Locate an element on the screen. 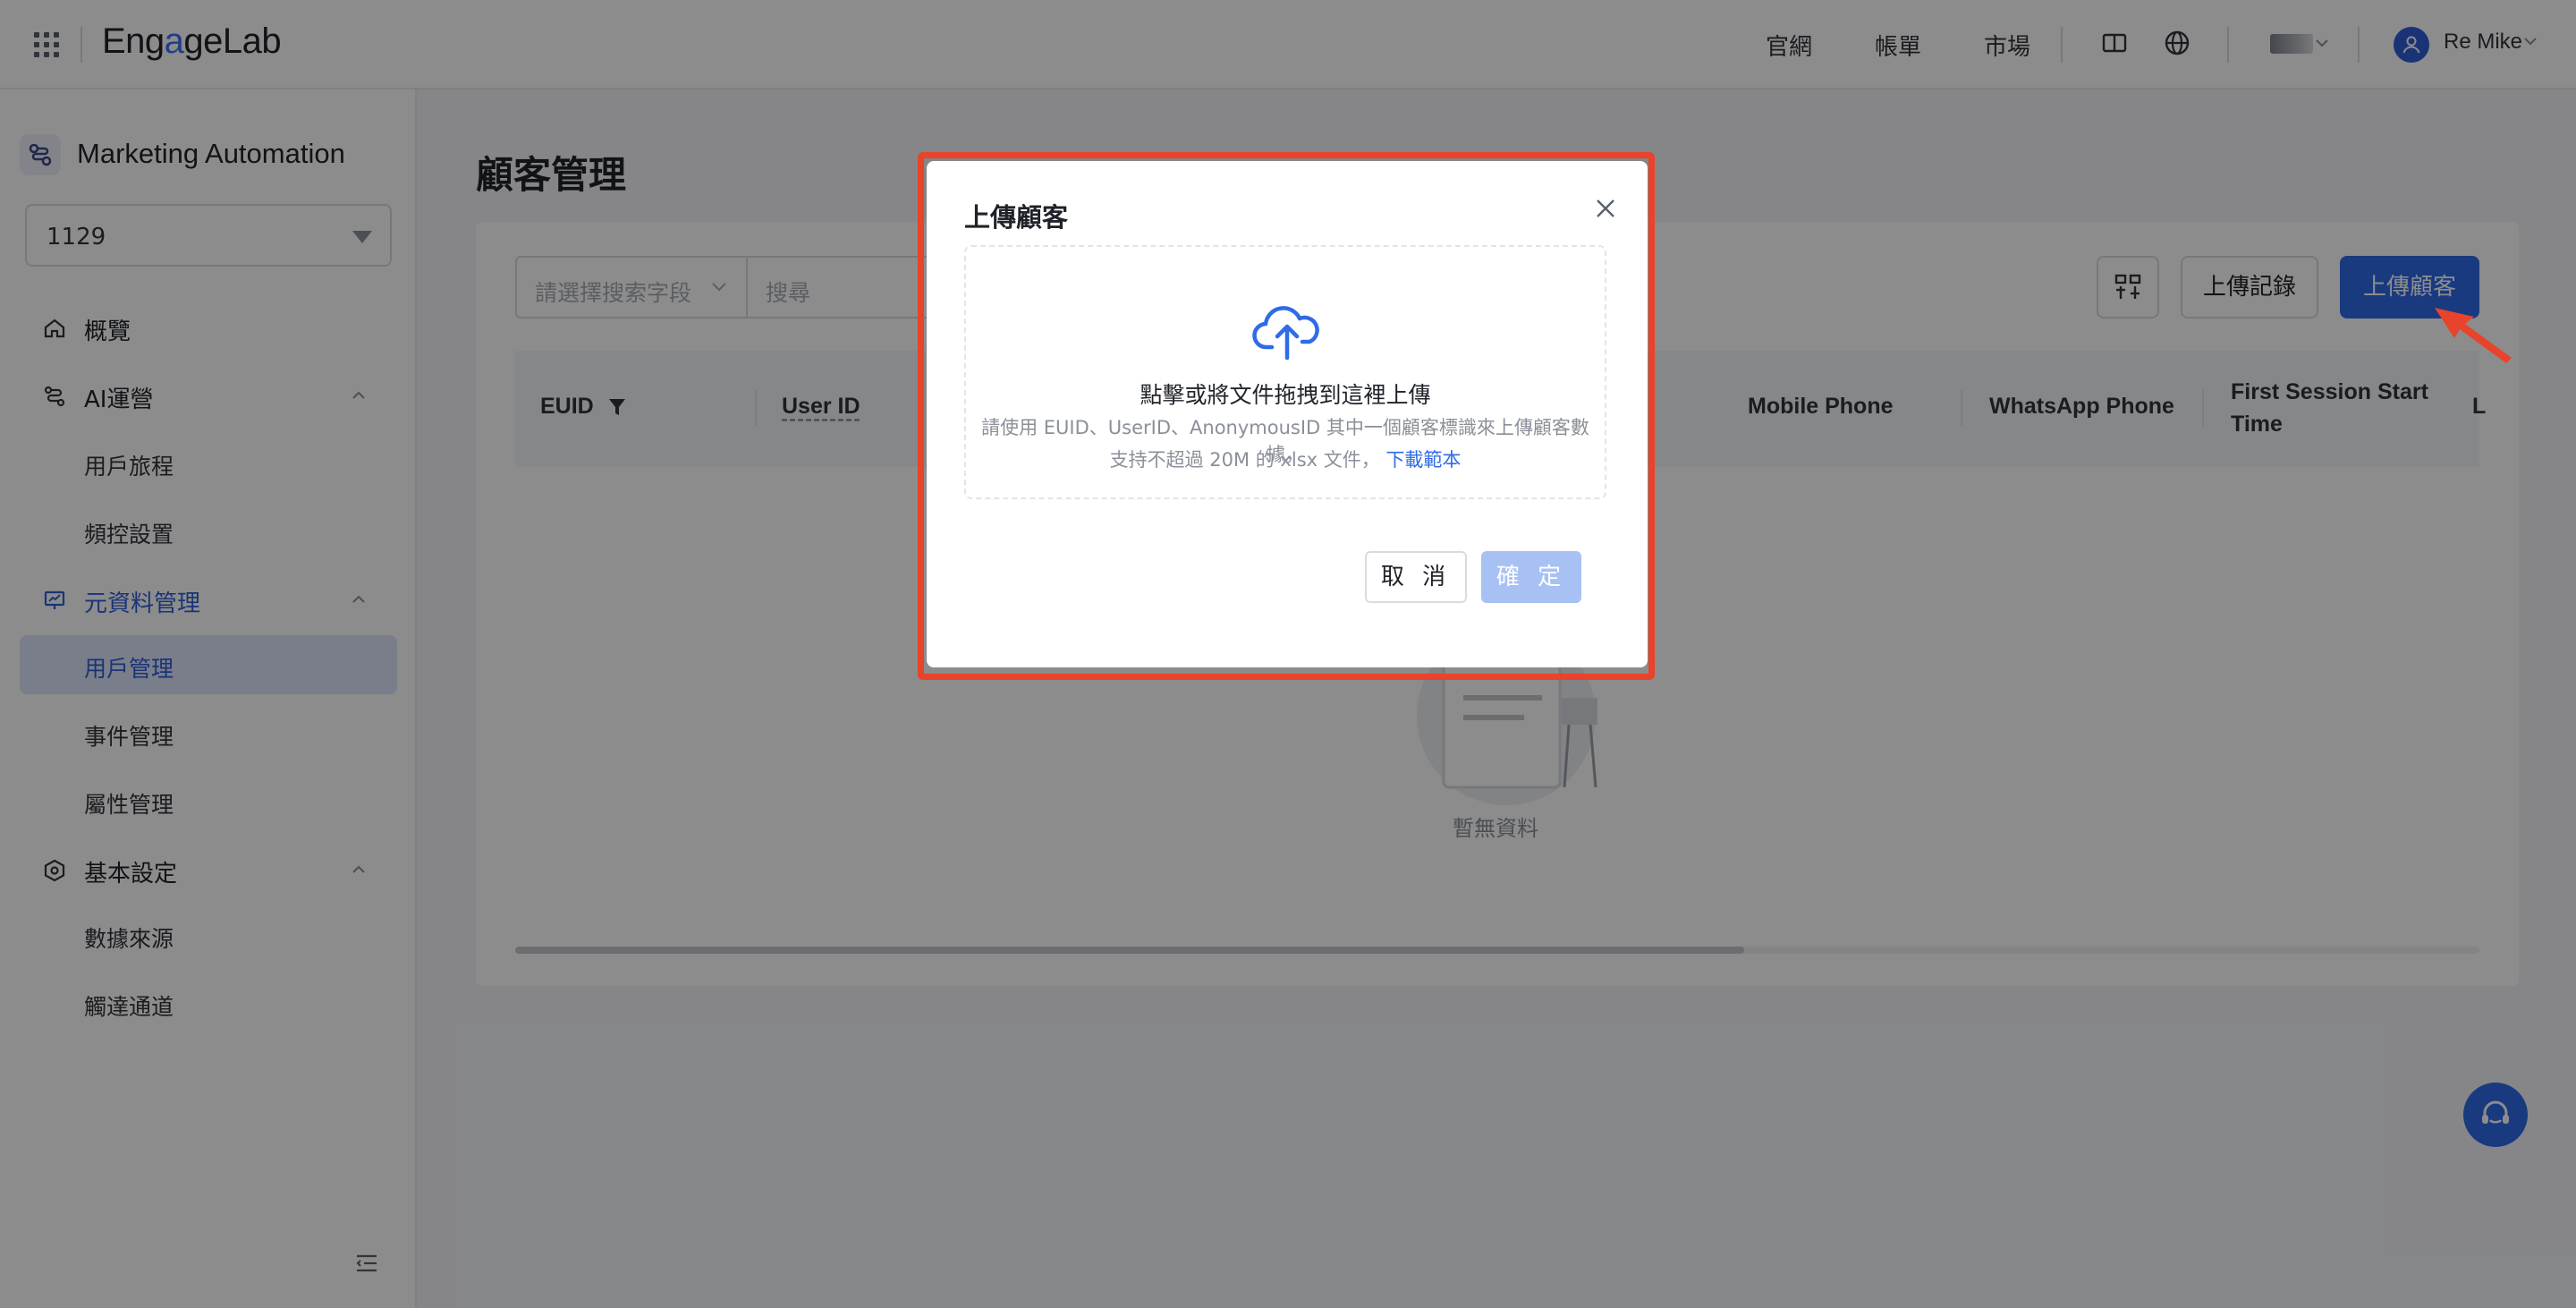  annotation-arrow-icon is located at coordinates (2473, 335).